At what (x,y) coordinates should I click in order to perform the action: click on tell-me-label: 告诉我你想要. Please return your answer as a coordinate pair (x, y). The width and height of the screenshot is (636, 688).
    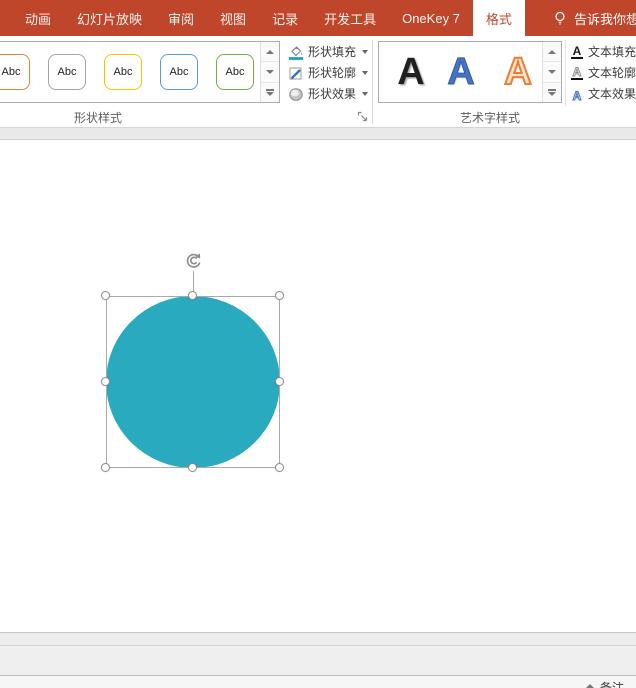
    Looking at the image, I should click on (604, 19).